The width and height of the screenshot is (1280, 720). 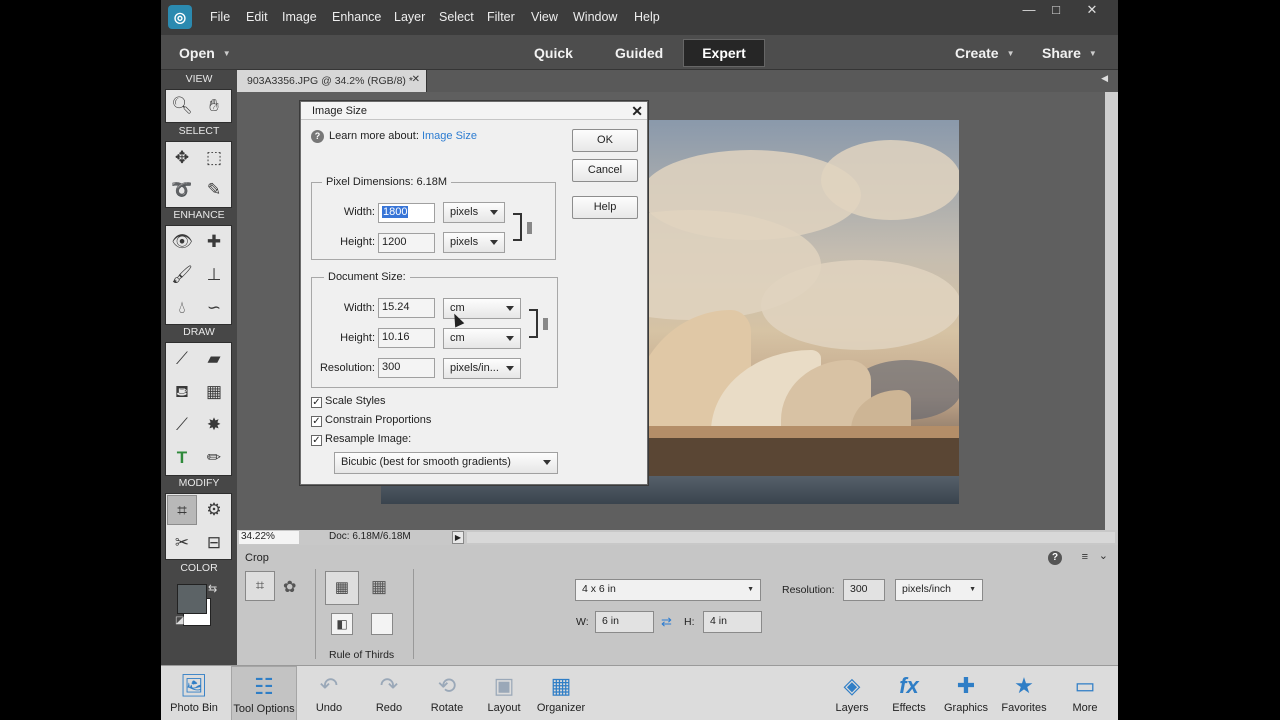 What do you see at coordinates (504, 693) in the screenshot?
I see `layout-button: ▣ Layout` at bounding box center [504, 693].